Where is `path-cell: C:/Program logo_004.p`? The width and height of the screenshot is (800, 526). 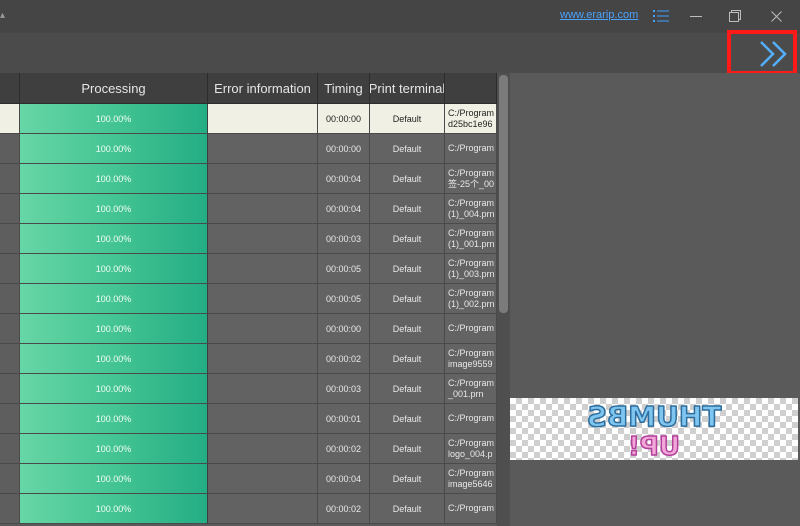 path-cell: C:/Program logo_004.p is located at coordinates (471, 449).